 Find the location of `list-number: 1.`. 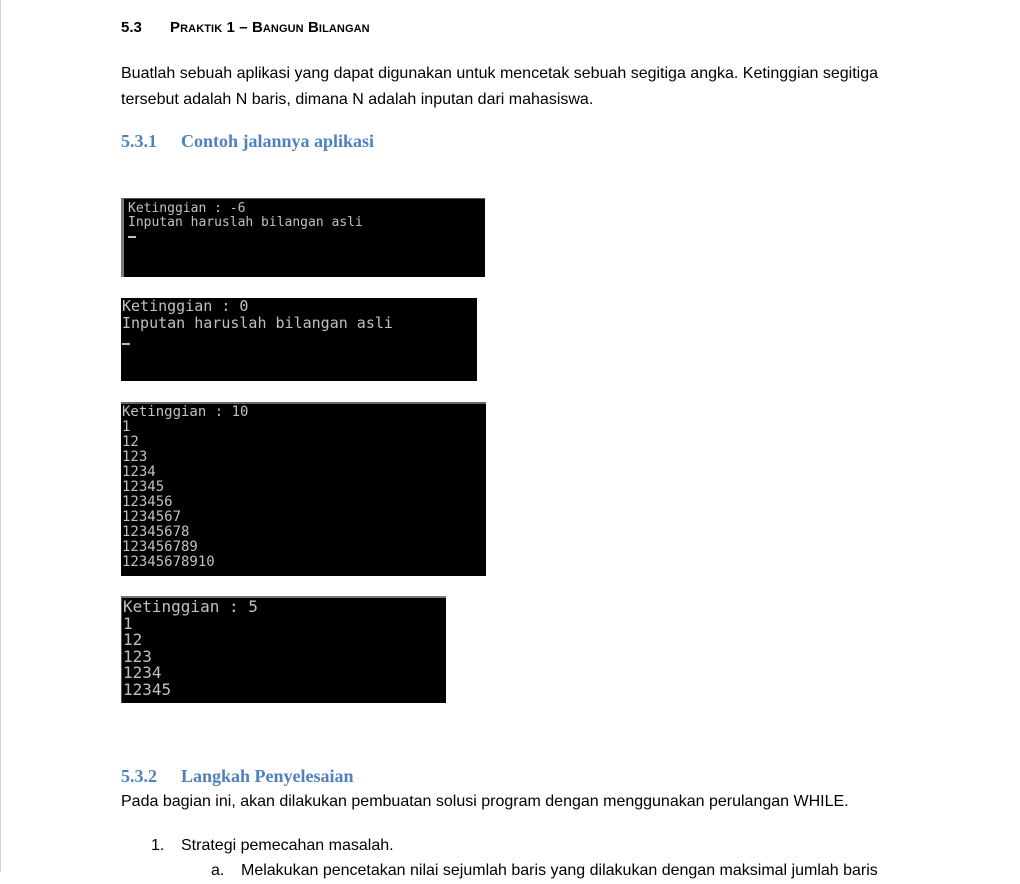

list-number: 1. is located at coordinates (158, 845).